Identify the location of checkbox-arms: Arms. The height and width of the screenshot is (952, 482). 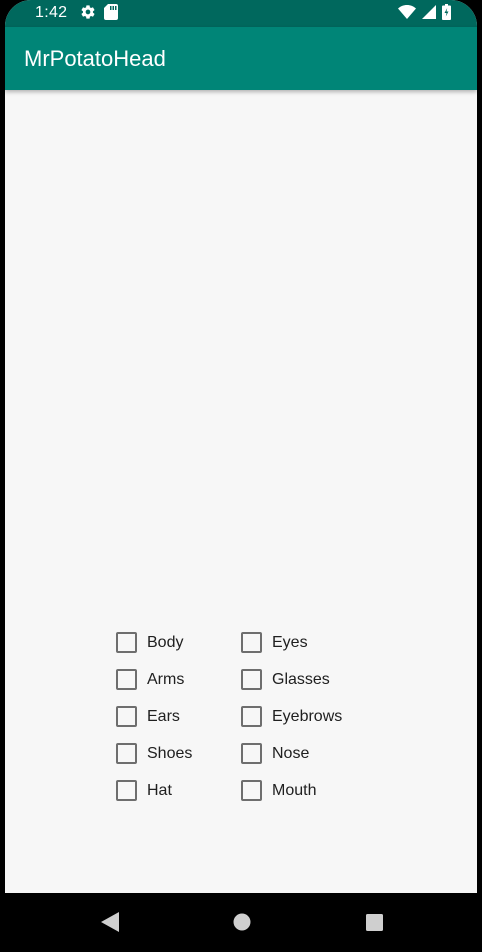
(178, 679).